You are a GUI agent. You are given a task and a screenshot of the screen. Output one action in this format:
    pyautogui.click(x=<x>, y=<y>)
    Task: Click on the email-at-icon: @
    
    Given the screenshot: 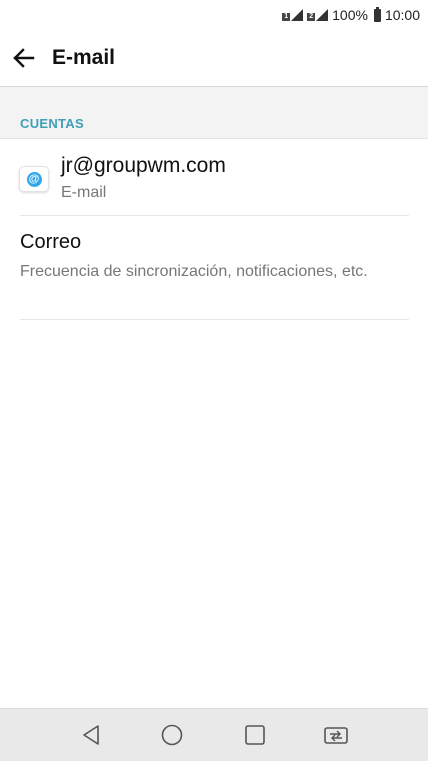 What is the action you would take?
    pyautogui.click(x=34, y=179)
    